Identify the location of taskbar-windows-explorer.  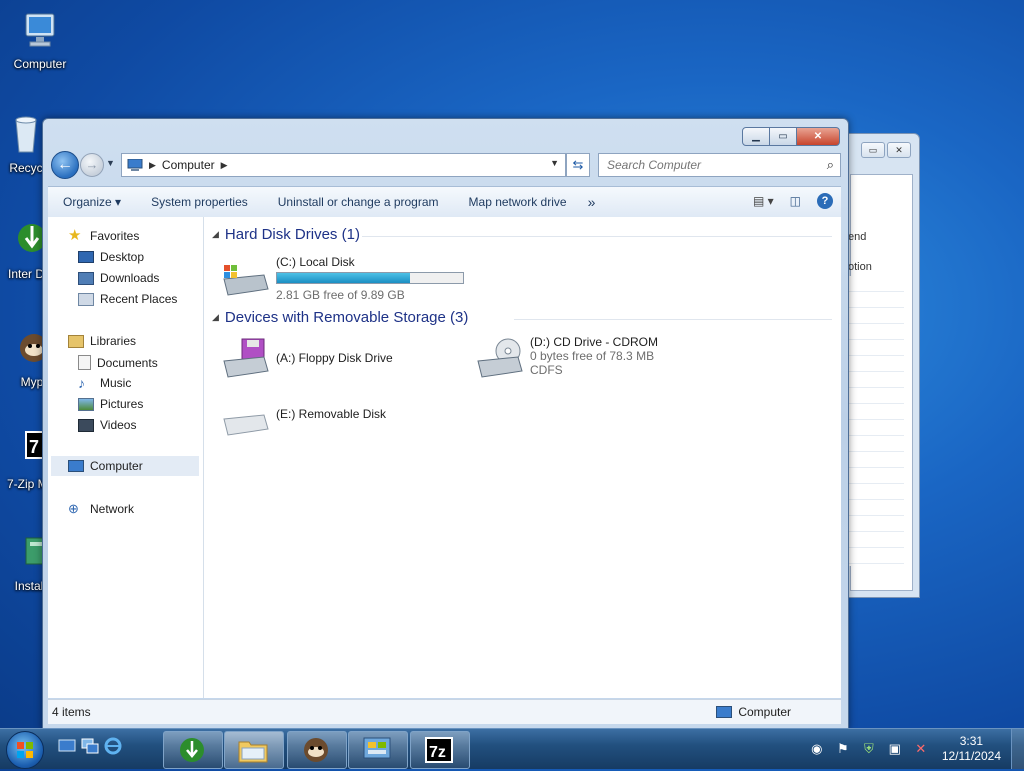
(254, 750).